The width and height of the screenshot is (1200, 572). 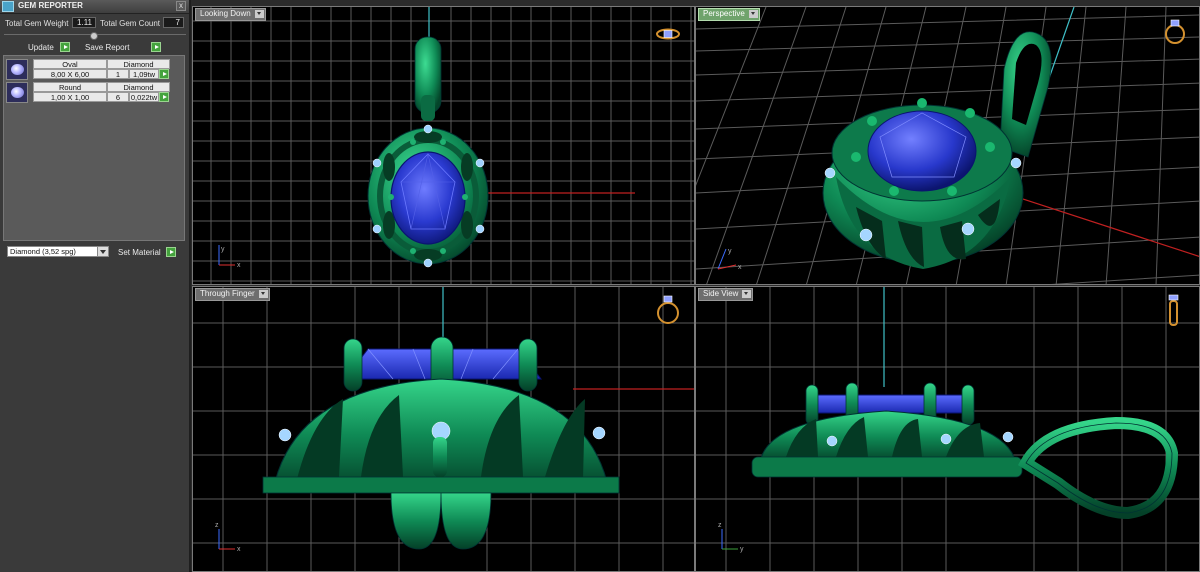 I want to click on ring-front-icon, so click(x=668, y=309).